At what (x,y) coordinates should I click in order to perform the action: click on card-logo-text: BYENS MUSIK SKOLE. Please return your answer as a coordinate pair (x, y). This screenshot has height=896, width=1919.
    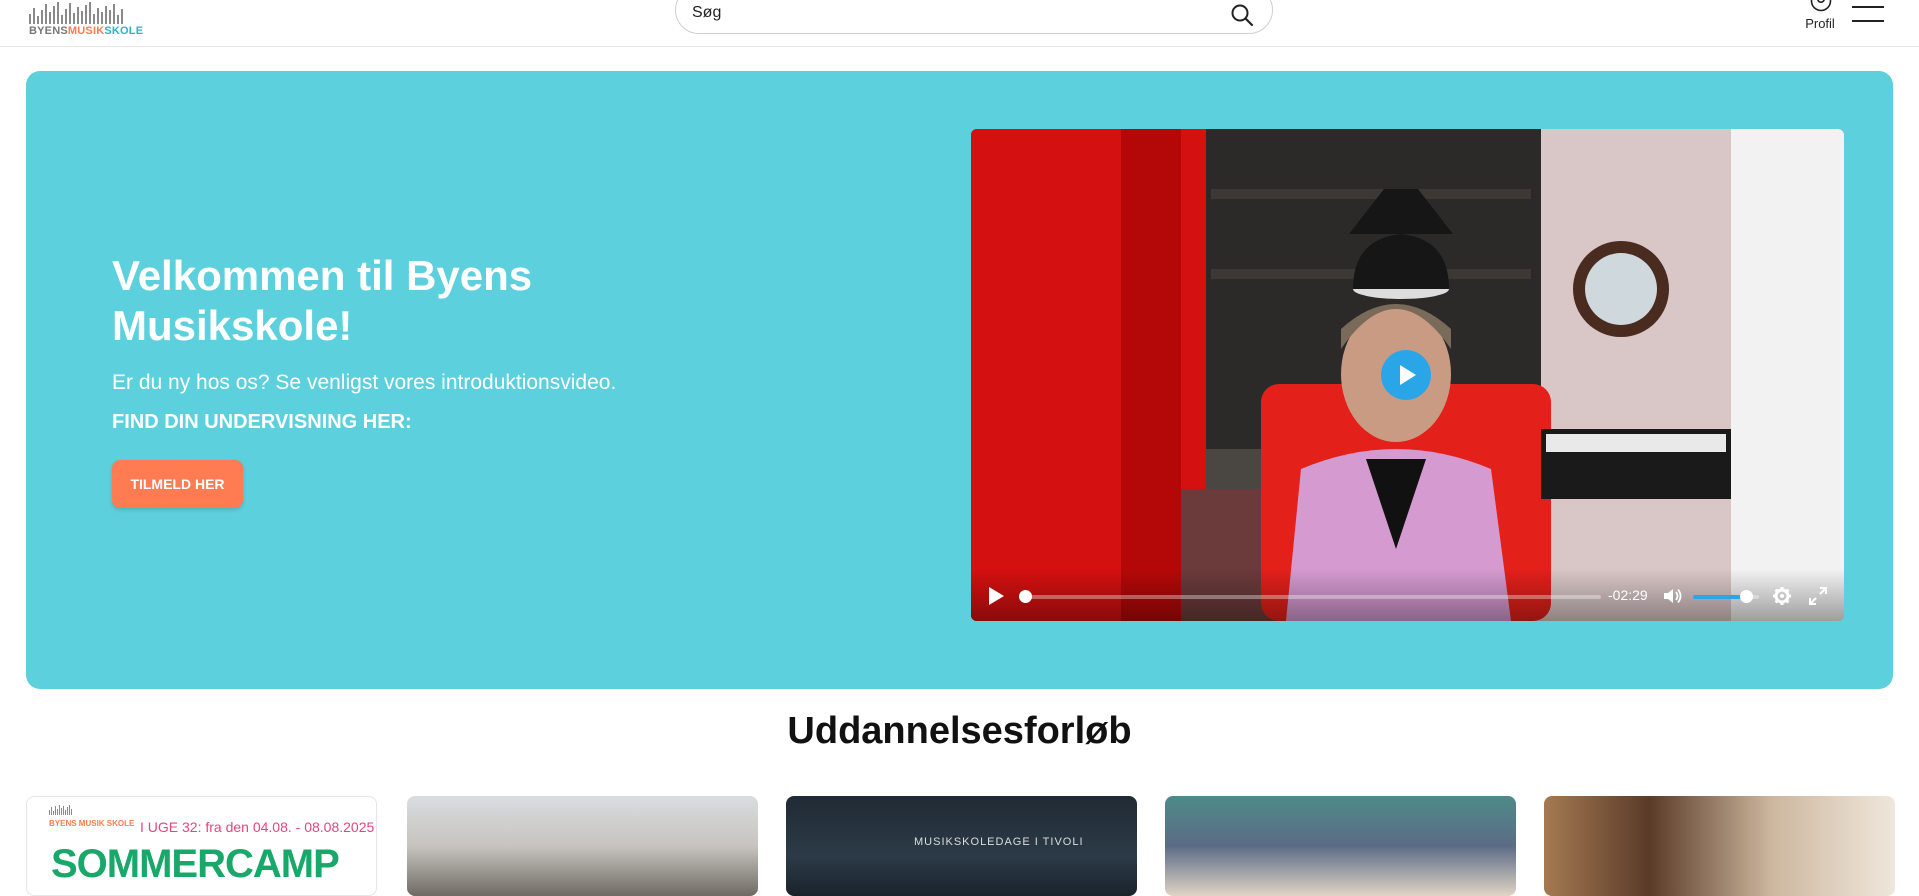
    Looking at the image, I should click on (92, 823).